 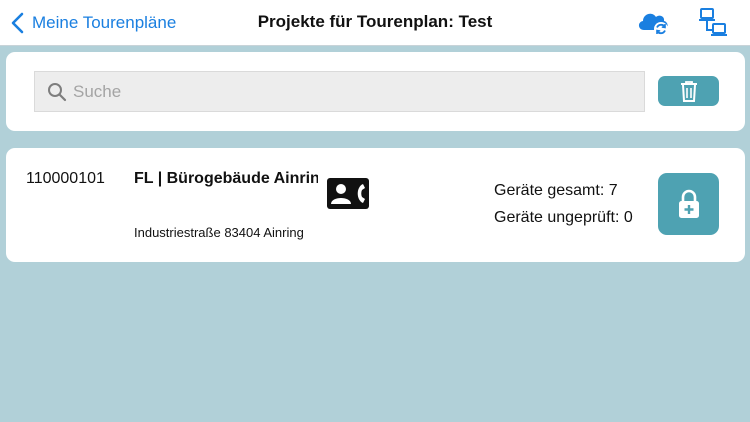 What do you see at coordinates (713, 23) in the screenshot?
I see `network-icon` at bounding box center [713, 23].